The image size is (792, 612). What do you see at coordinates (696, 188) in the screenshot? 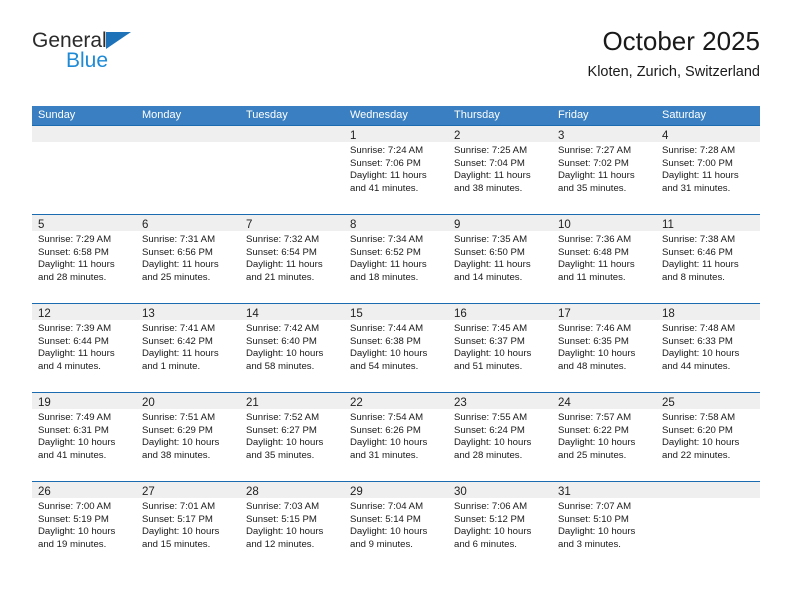
I see `daylight-text-line2: and 31 minutes.` at bounding box center [696, 188].